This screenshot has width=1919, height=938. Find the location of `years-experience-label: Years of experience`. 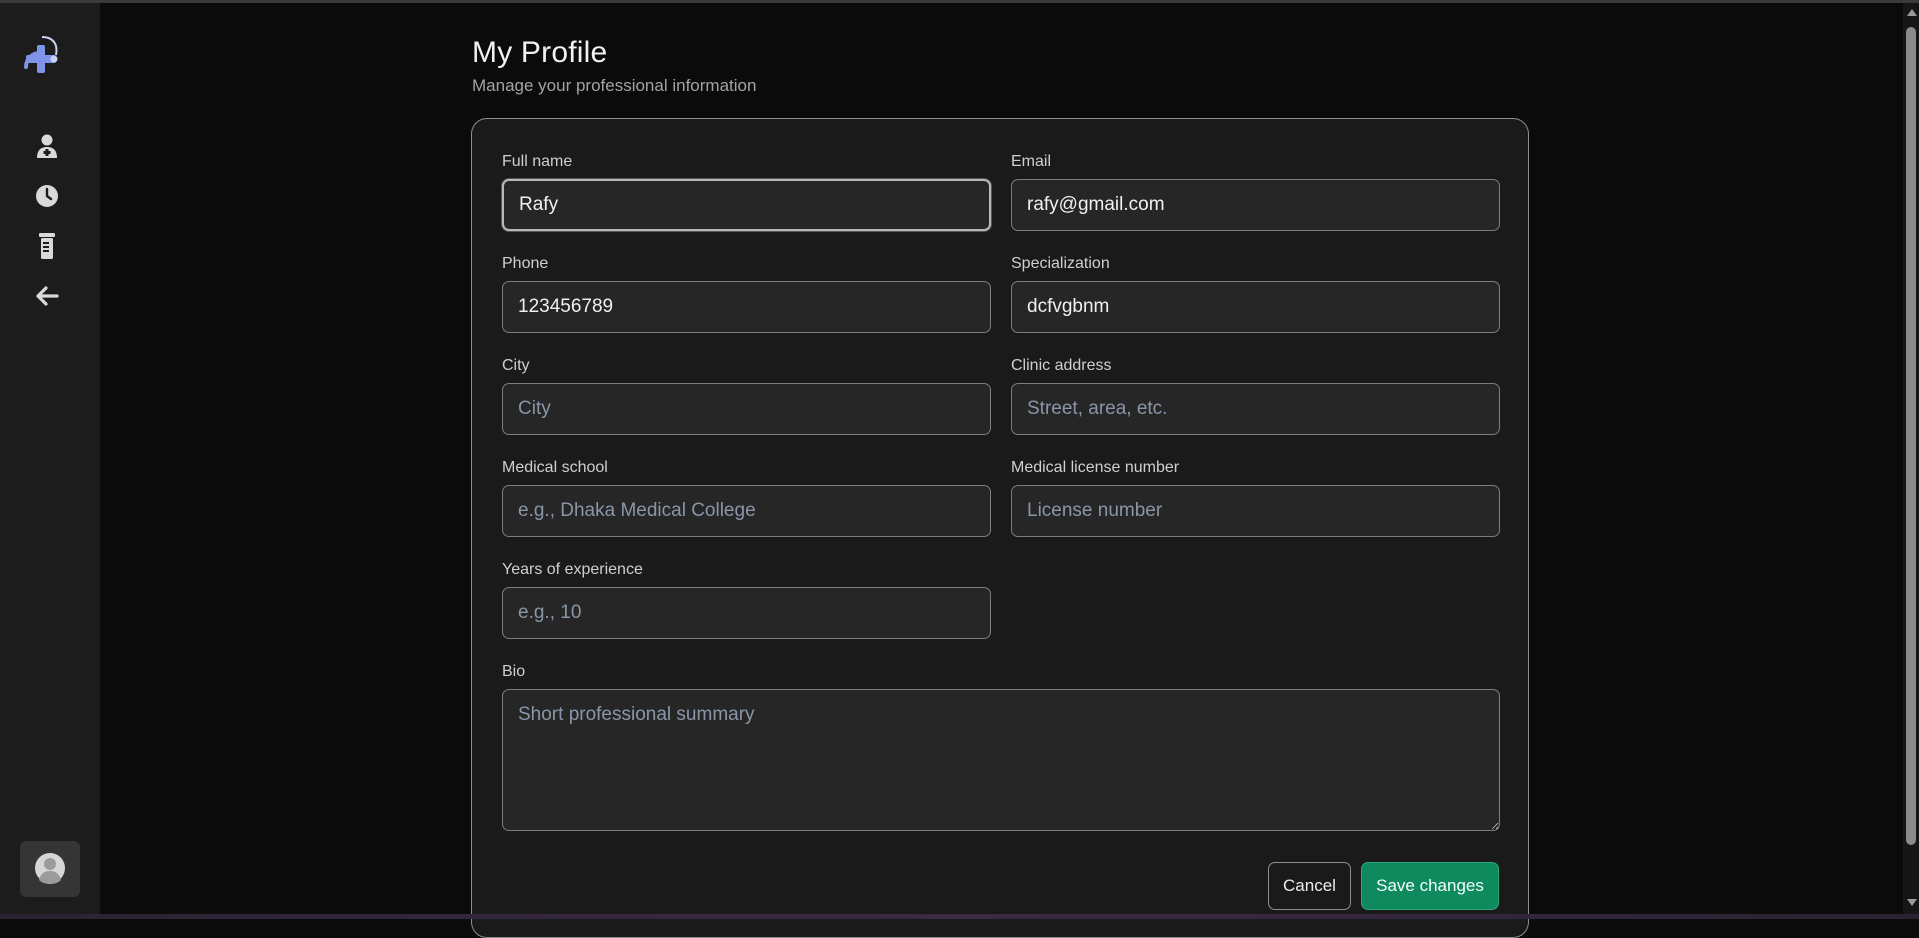

years-experience-label: Years of experience is located at coordinates (572, 569).